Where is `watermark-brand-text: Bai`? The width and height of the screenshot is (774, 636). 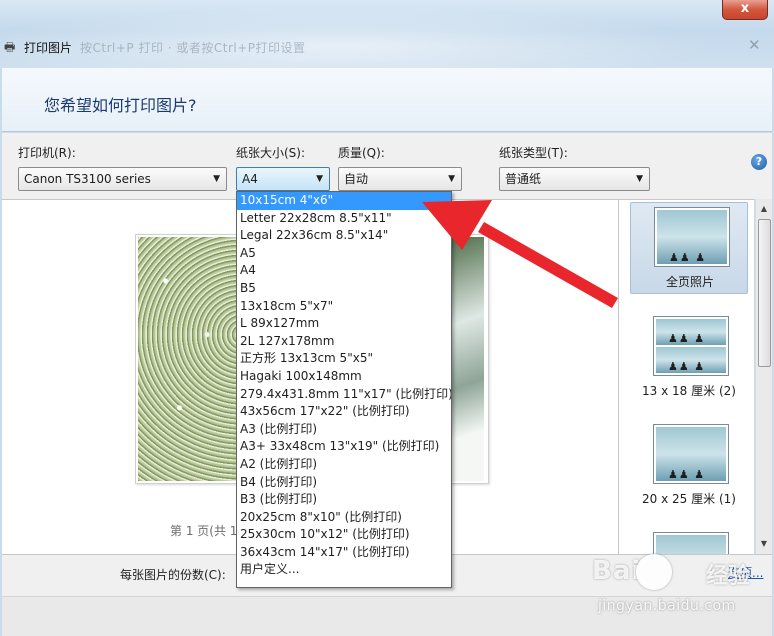 watermark-brand-text: Bai is located at coordinates (617, 571).